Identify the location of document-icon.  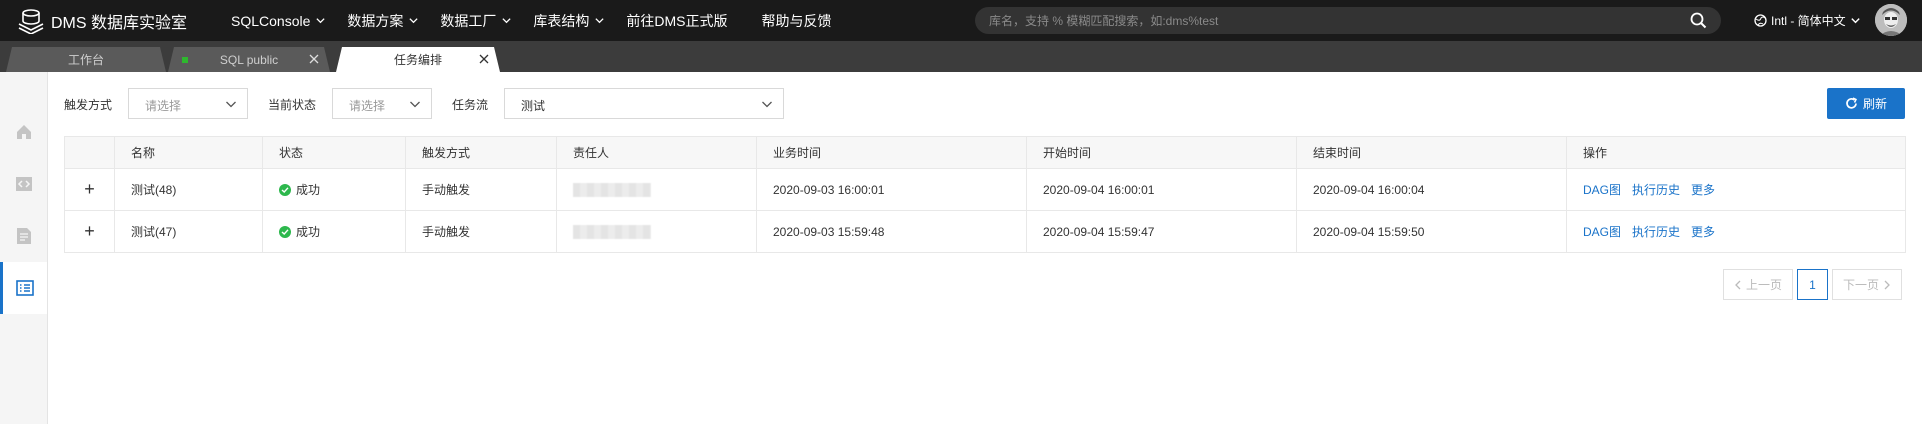
(23, 236).